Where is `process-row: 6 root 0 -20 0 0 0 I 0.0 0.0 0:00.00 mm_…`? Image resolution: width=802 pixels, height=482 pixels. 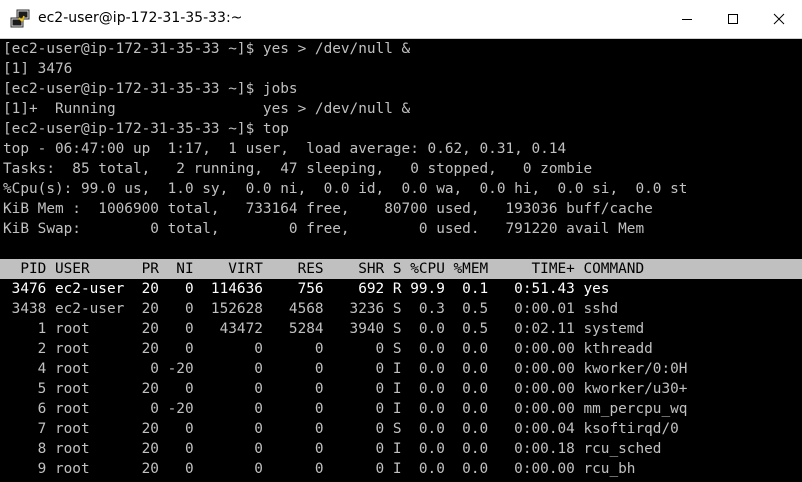 process-row: 6 root 0 -20 0 0 0 I 0.0 0.0 0:00.00 mm_… is located at coordinates (345, 409).